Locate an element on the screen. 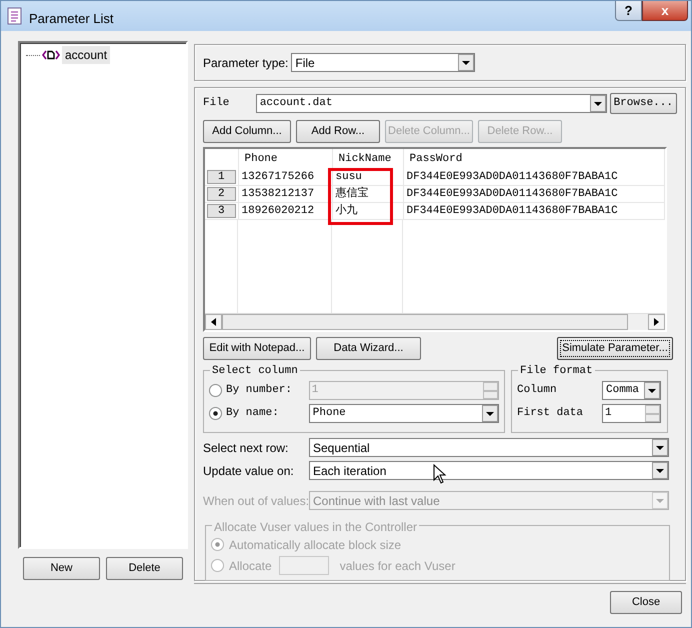 The image size is (692, 628). table-cell: 13538212137 is located at coordinates (285, 194).